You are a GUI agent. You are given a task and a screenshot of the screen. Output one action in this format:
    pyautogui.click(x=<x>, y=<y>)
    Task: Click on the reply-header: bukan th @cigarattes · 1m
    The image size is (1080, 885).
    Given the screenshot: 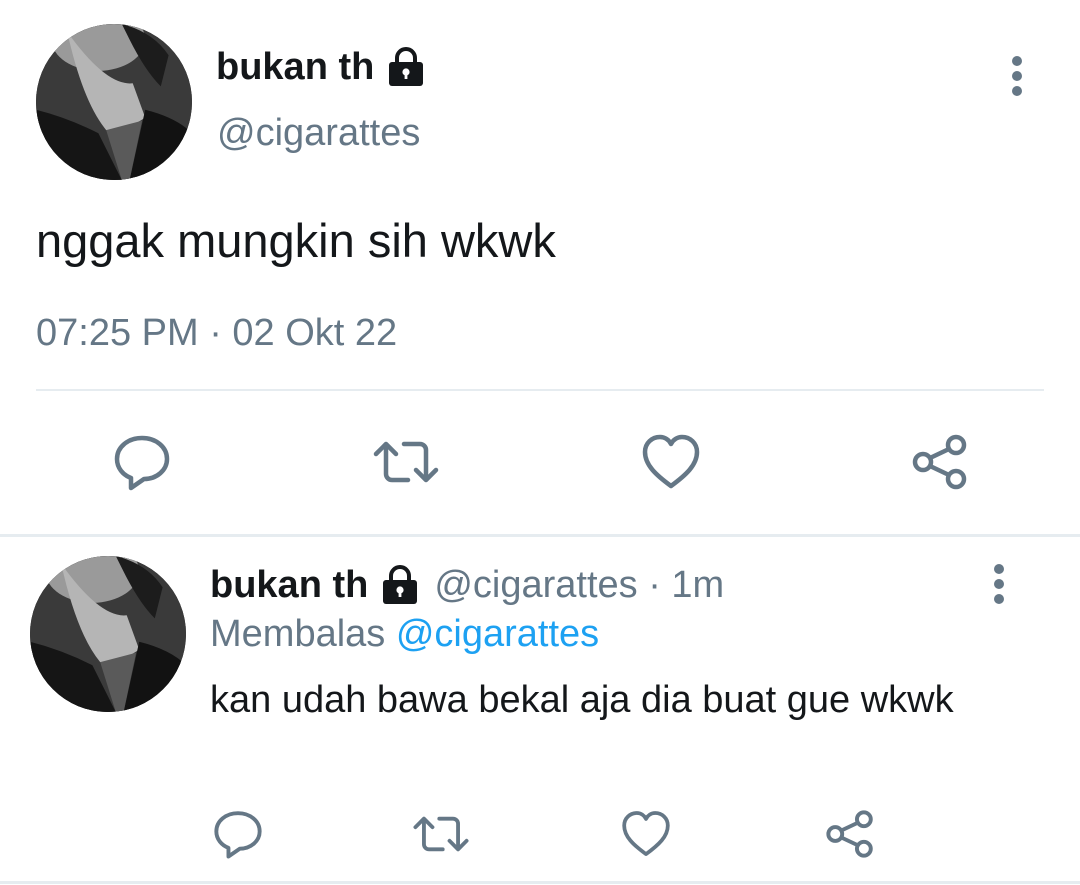 What is the action you would take?
    pyautogui.click(x=467, y=585)
    